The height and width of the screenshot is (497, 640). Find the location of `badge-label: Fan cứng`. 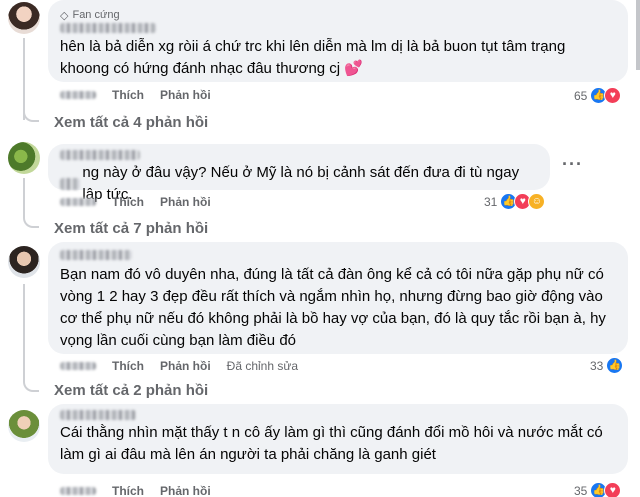

badge-label: Fan cứng is located at coordinates (96, 15).